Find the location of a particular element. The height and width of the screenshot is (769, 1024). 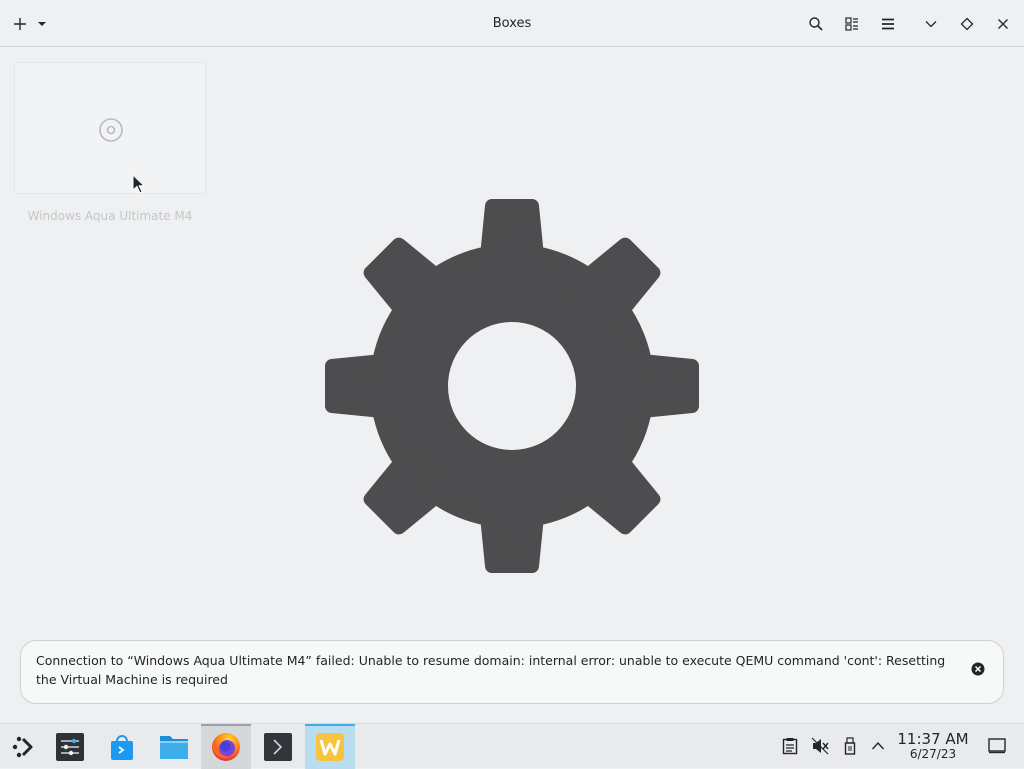

show-desktop-icon is located at coordinates (997, 746).